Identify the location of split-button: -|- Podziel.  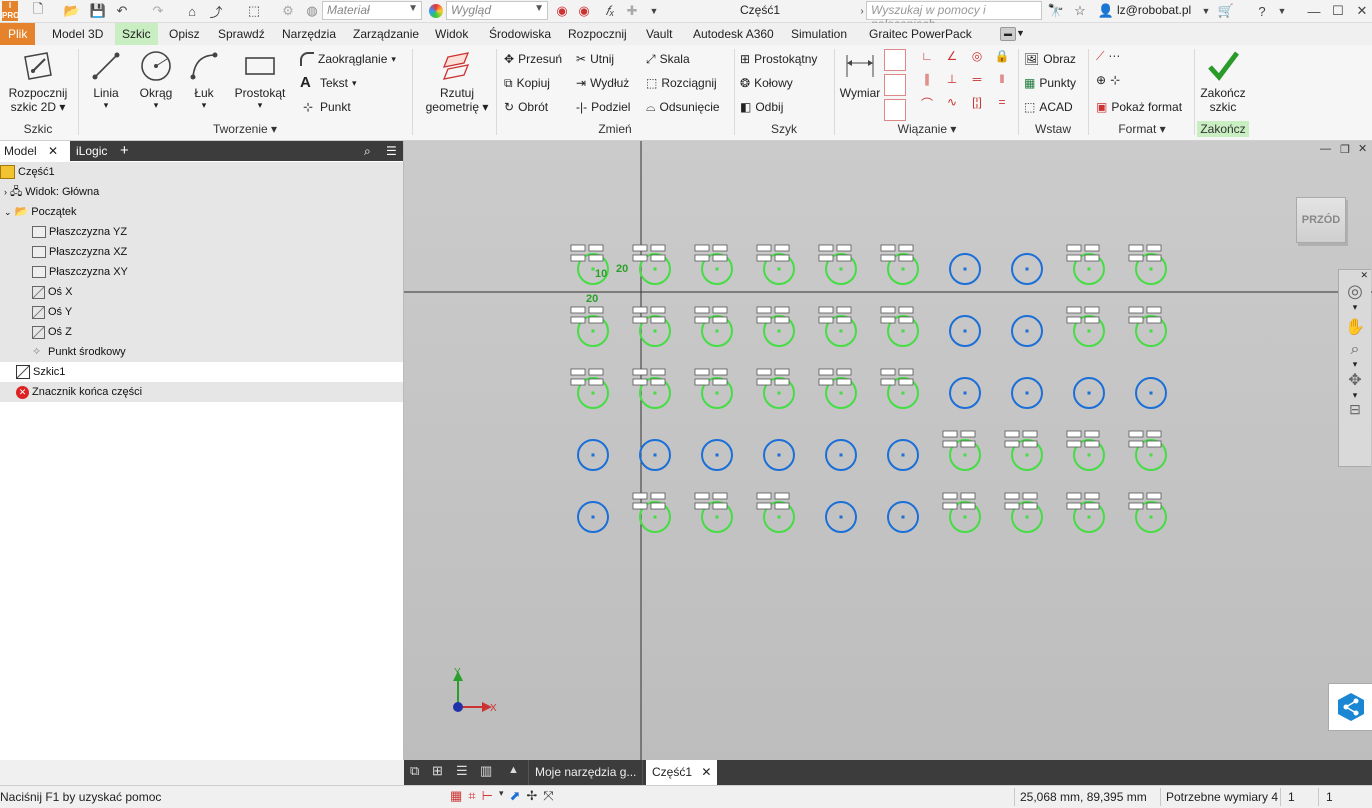
(603, 107).